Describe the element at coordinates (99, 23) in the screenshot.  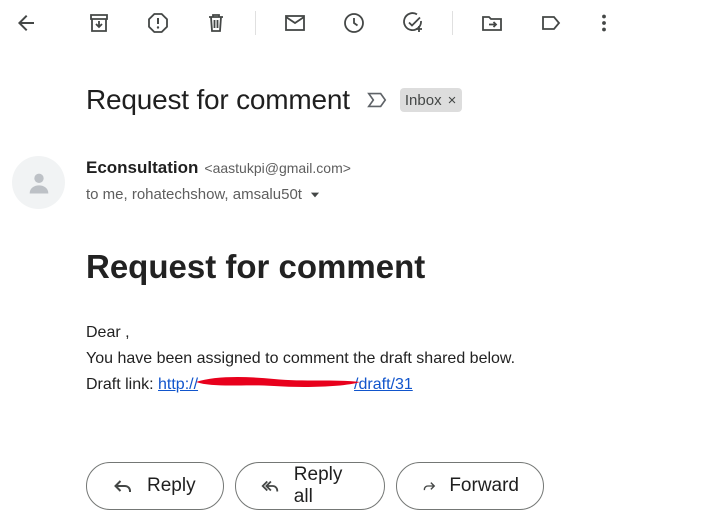
I see `archive-icon` at that location.